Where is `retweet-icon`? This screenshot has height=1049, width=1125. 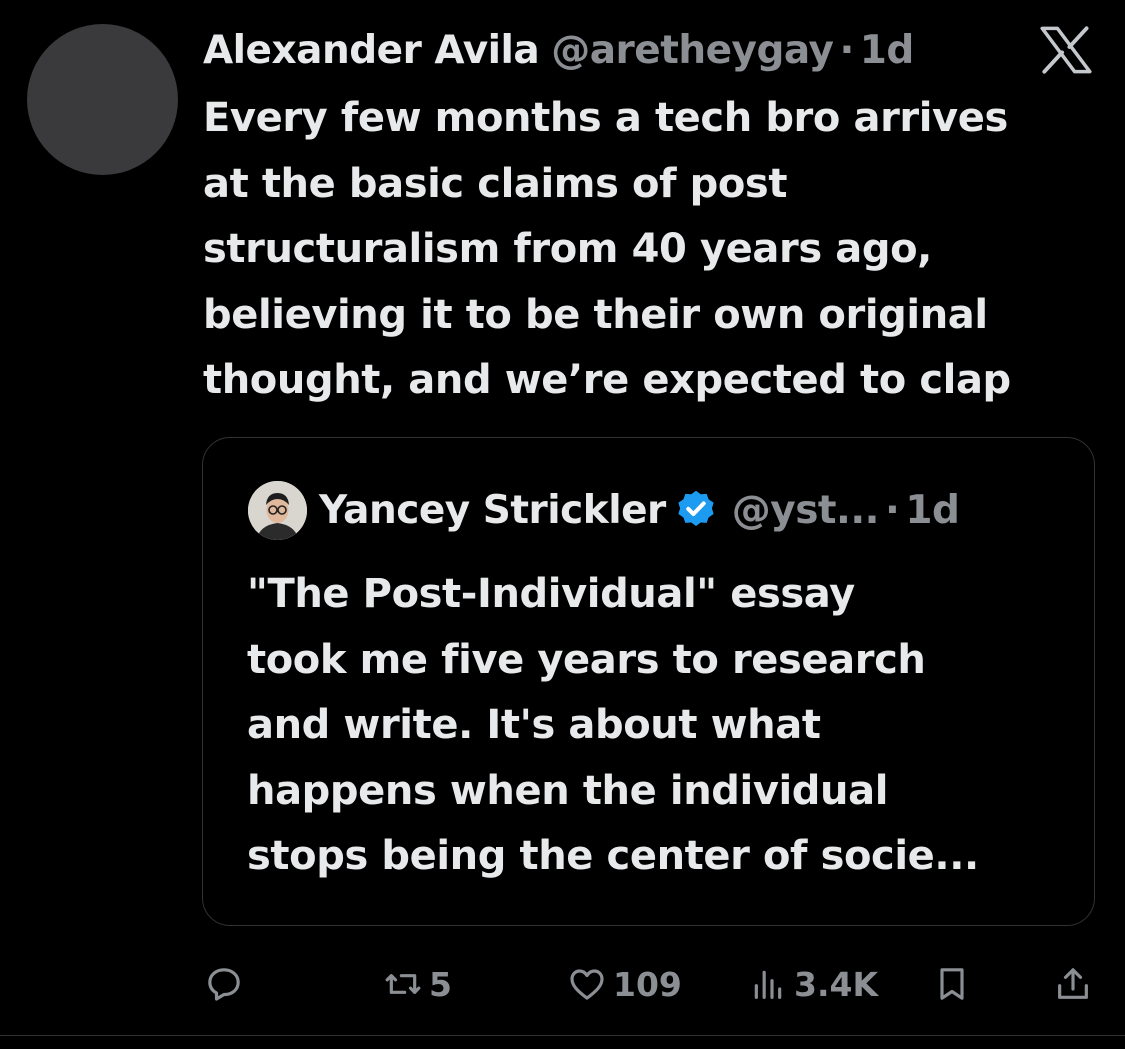
retweet-icon is located at coordinates (403, 984).